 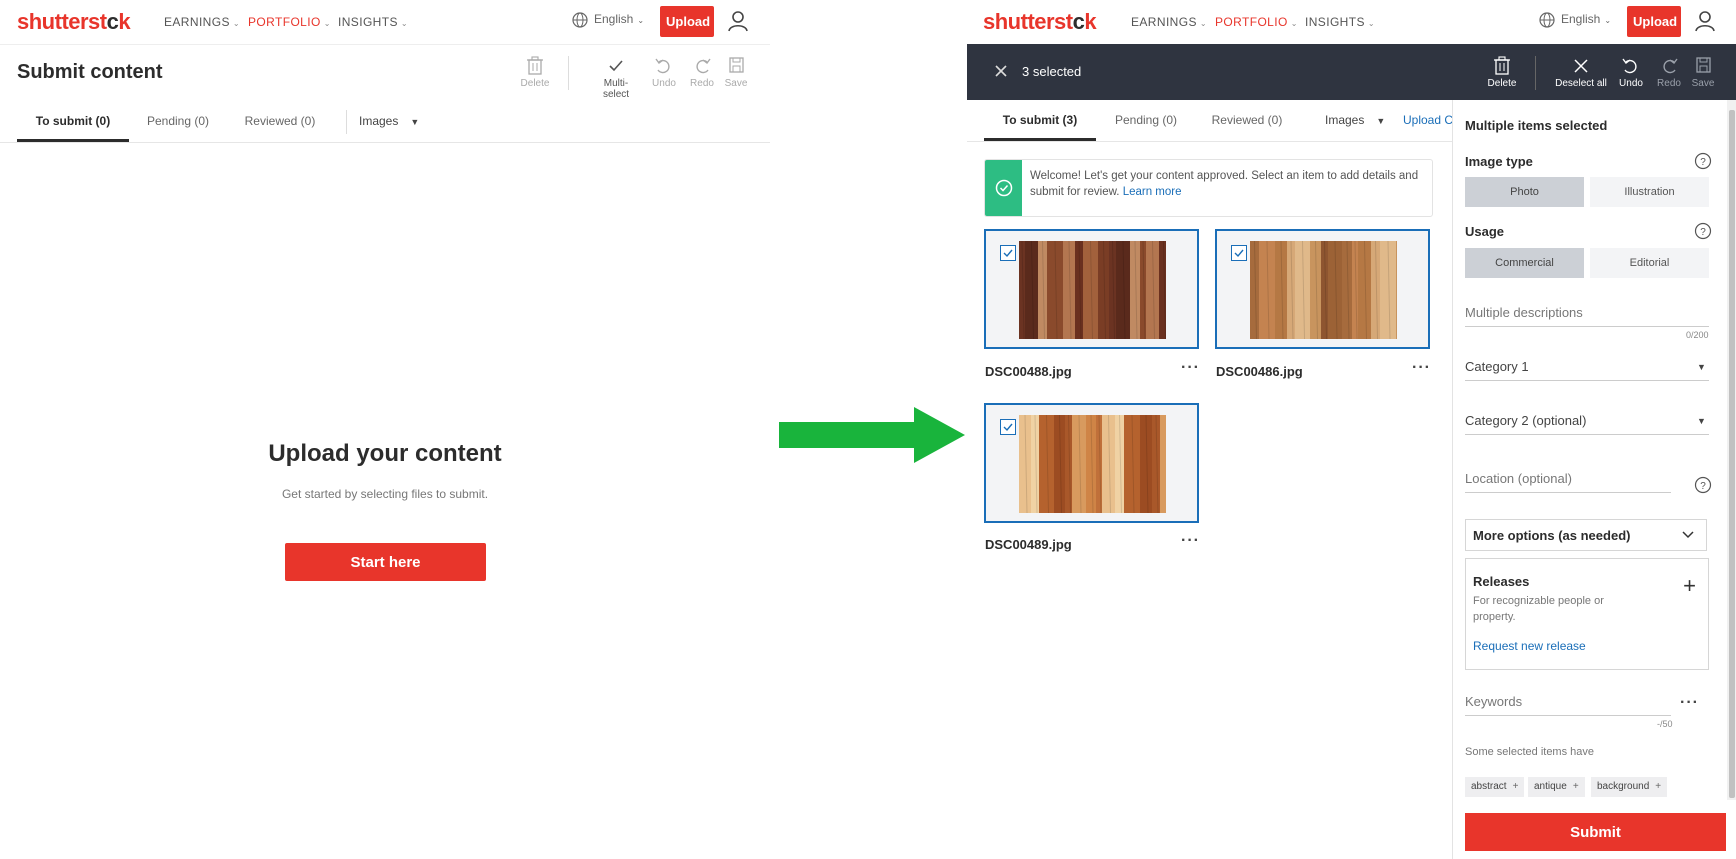 What do you see at coordinates (1701, 421) in the screenshot?
I see `caret-down-icon: ▼` at bounding box center [1701, 421].